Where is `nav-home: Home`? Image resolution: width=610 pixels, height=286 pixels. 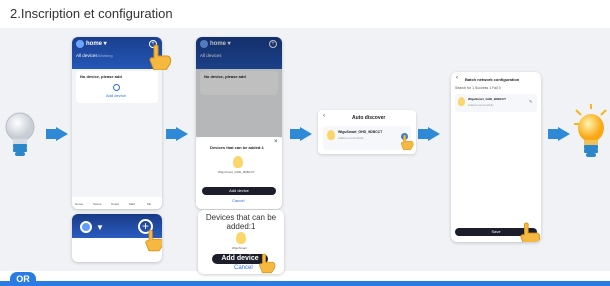
nav-home: Home is located at coordinates (79, 204).